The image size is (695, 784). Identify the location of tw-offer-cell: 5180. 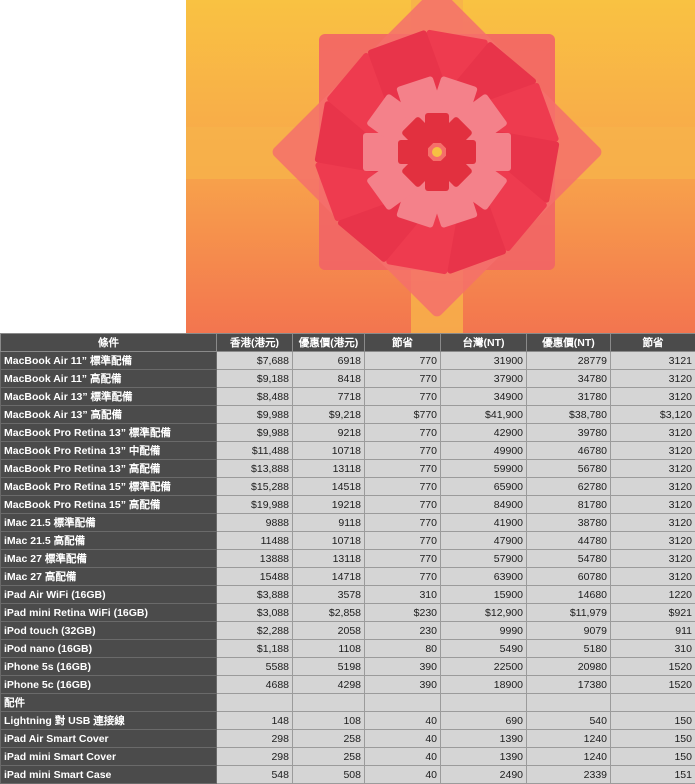
(569, 649).